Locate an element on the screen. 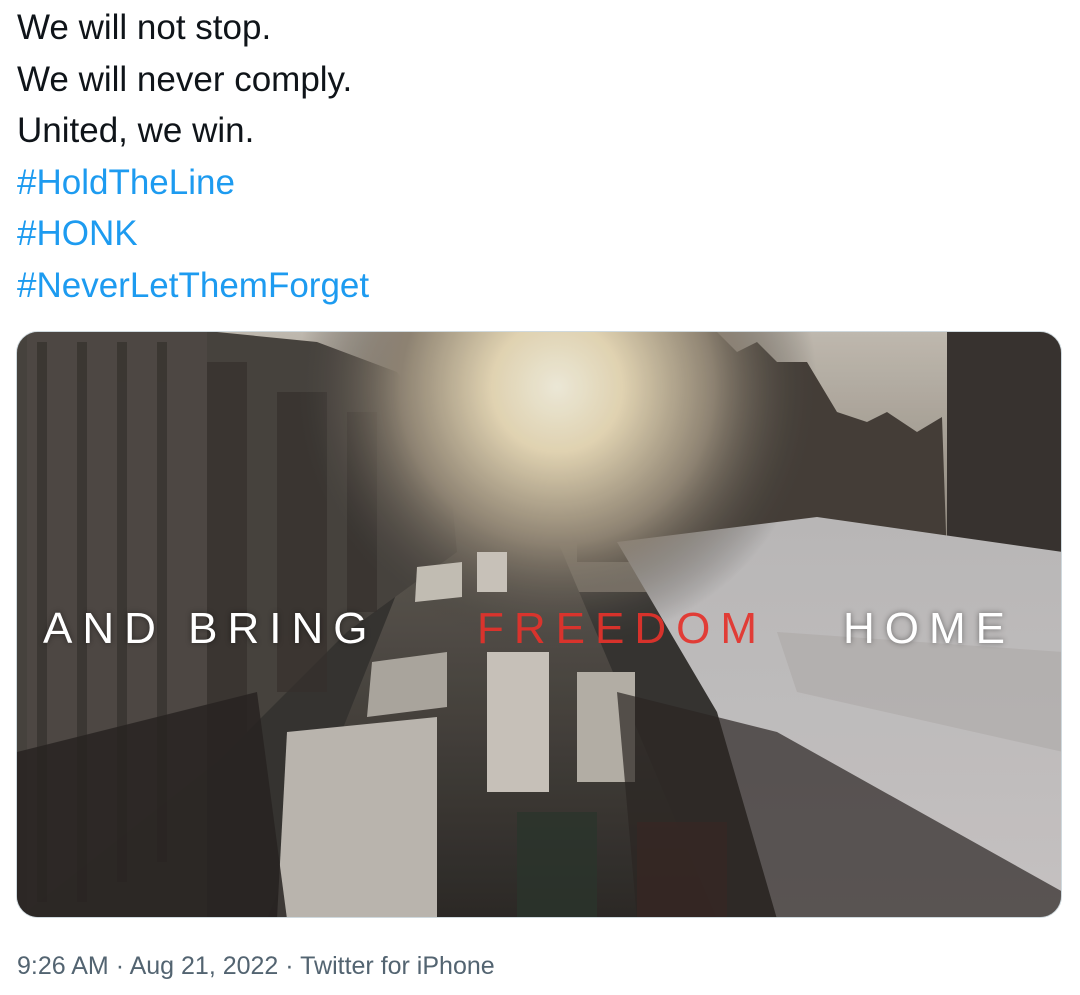 This screenshot has height=995, width=1080. hashtag-link: #NeverLetThemForget is located at coordinates (193, 286).